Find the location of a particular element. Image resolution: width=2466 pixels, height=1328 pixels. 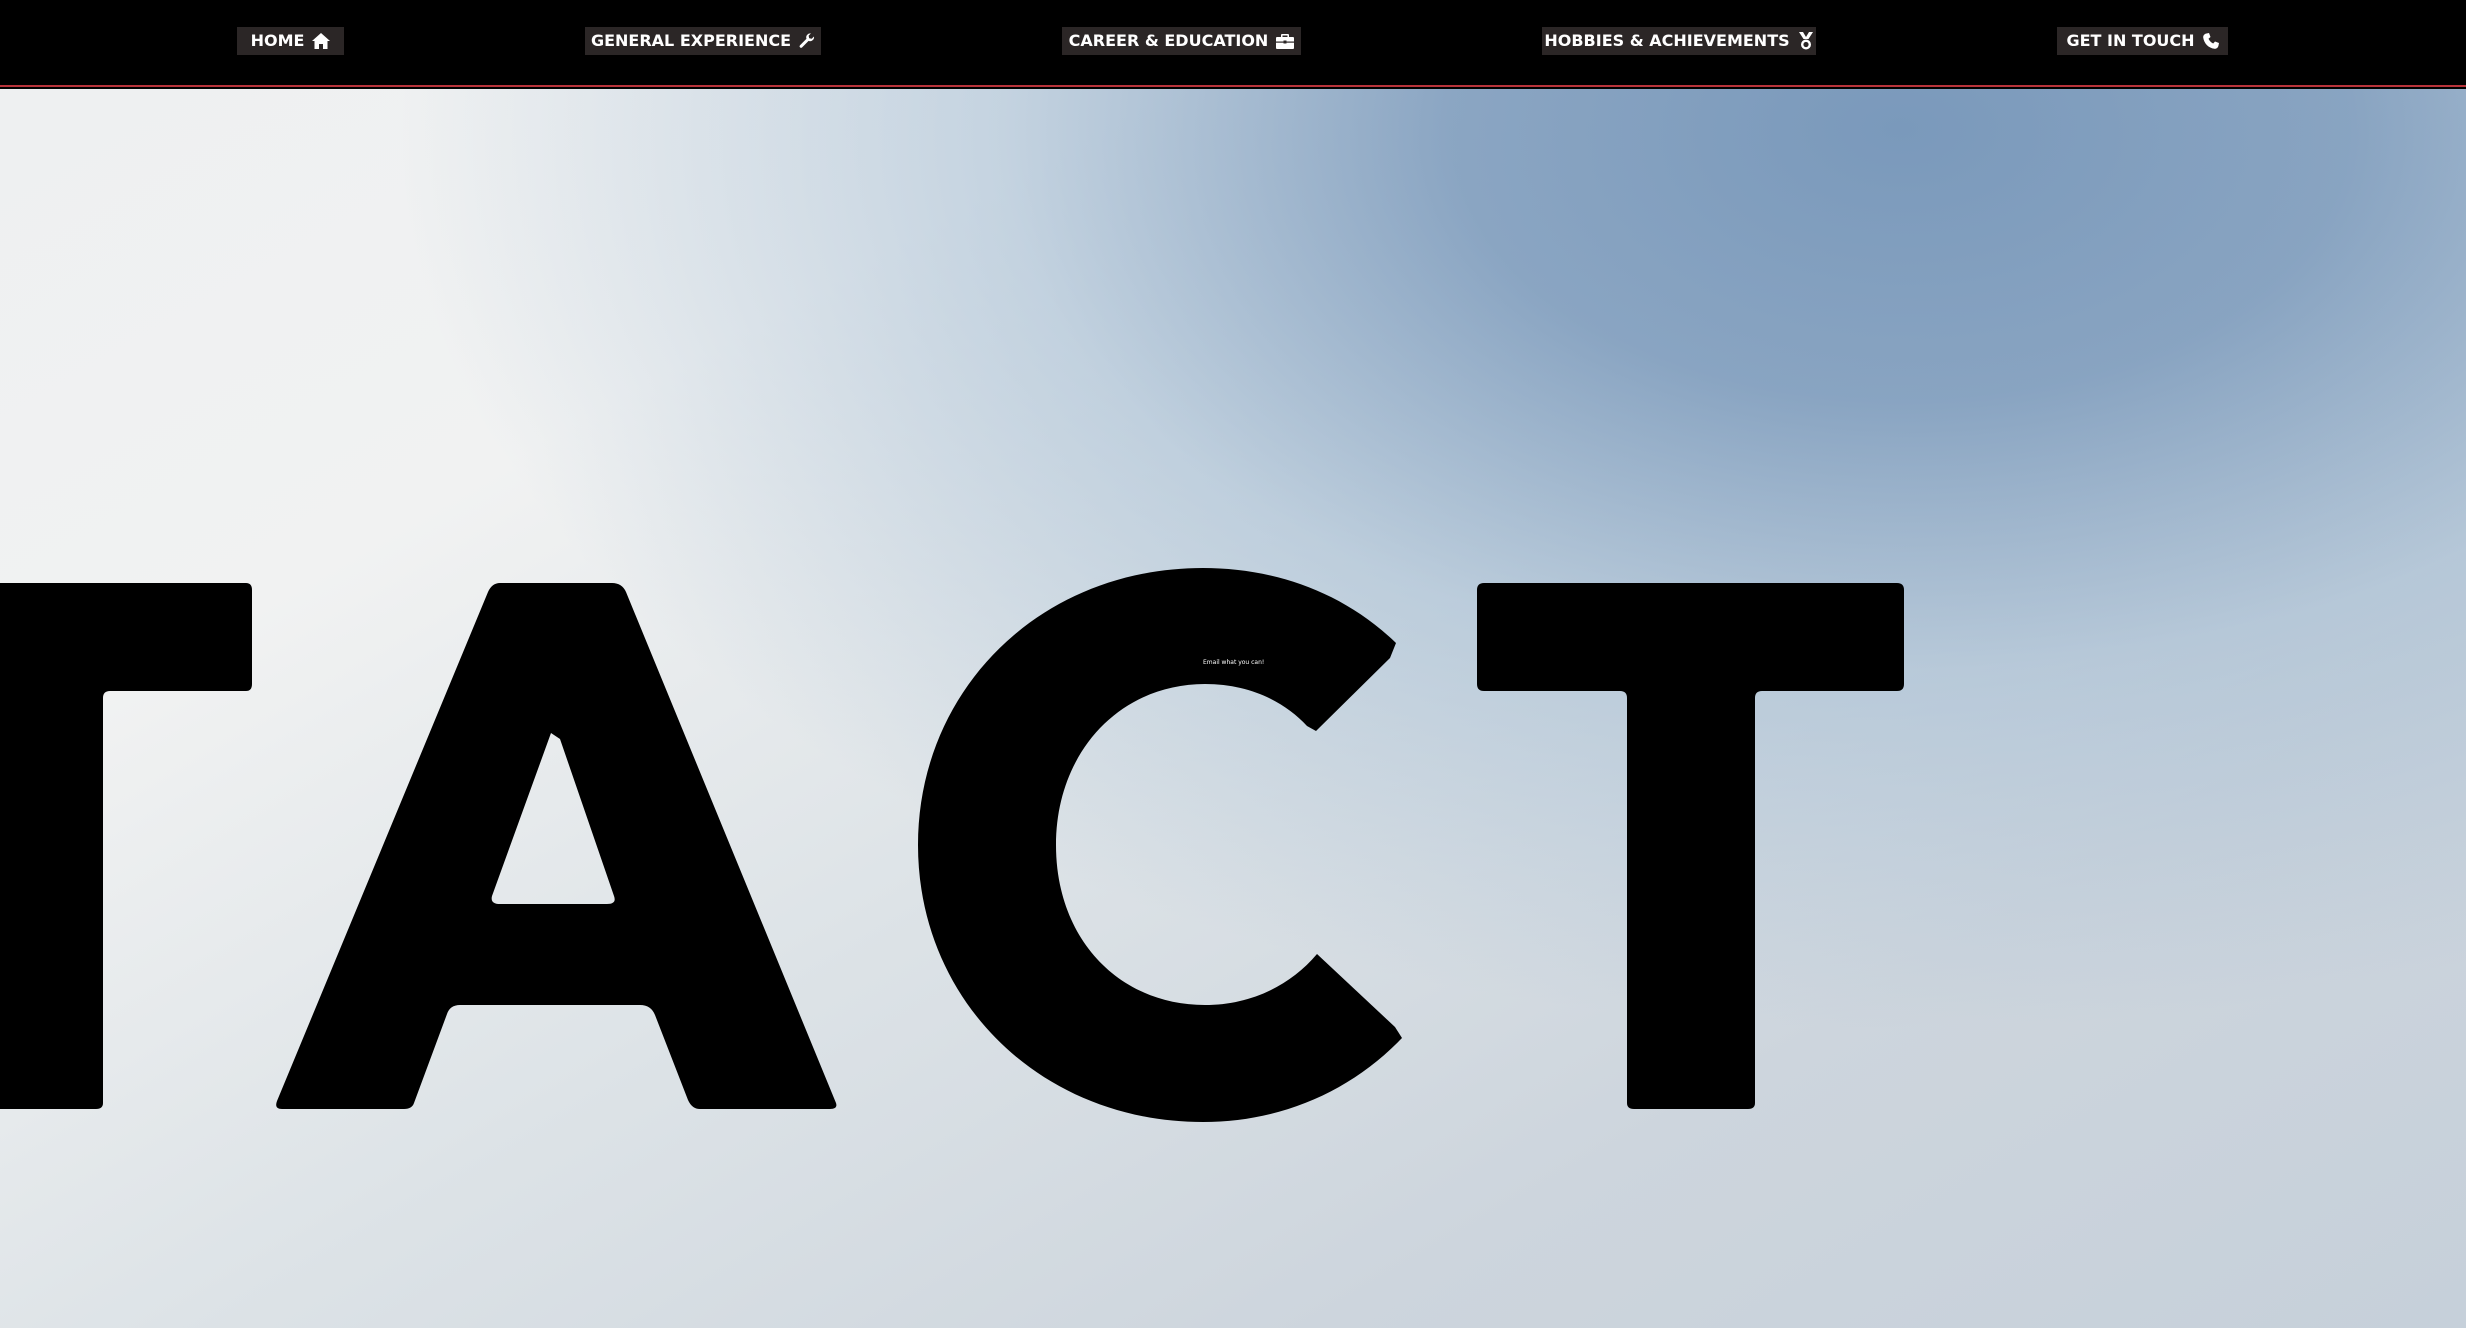

wrench-icon is located at coordinates (807, 41).